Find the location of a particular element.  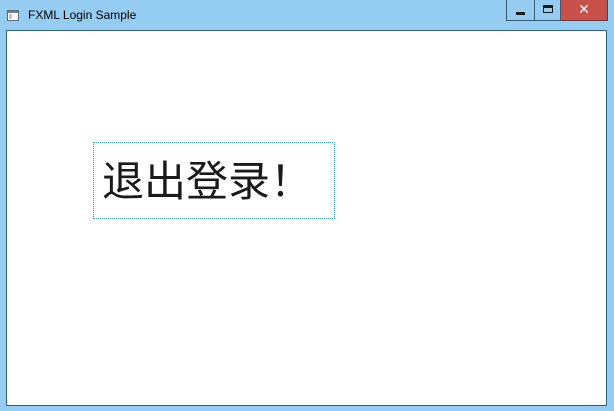

minimize-icon is located at coordinates (520, 13).